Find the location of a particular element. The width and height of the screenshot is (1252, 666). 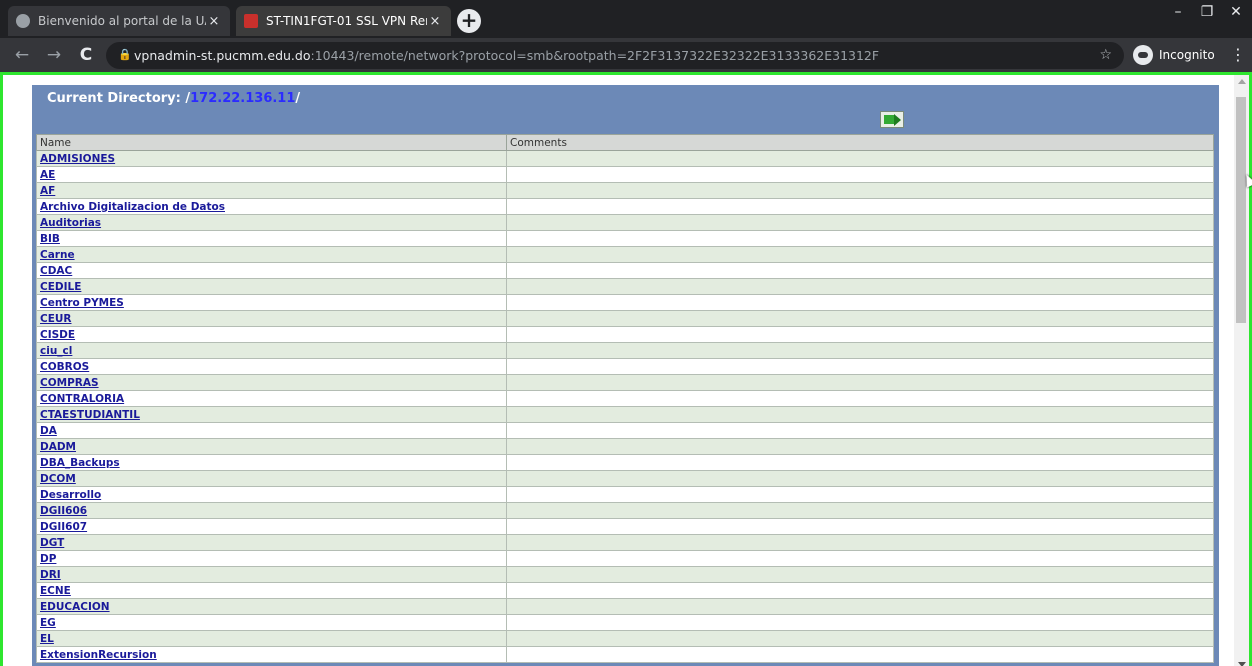

table-row: DGII606 is located at coordinates (625, 510).